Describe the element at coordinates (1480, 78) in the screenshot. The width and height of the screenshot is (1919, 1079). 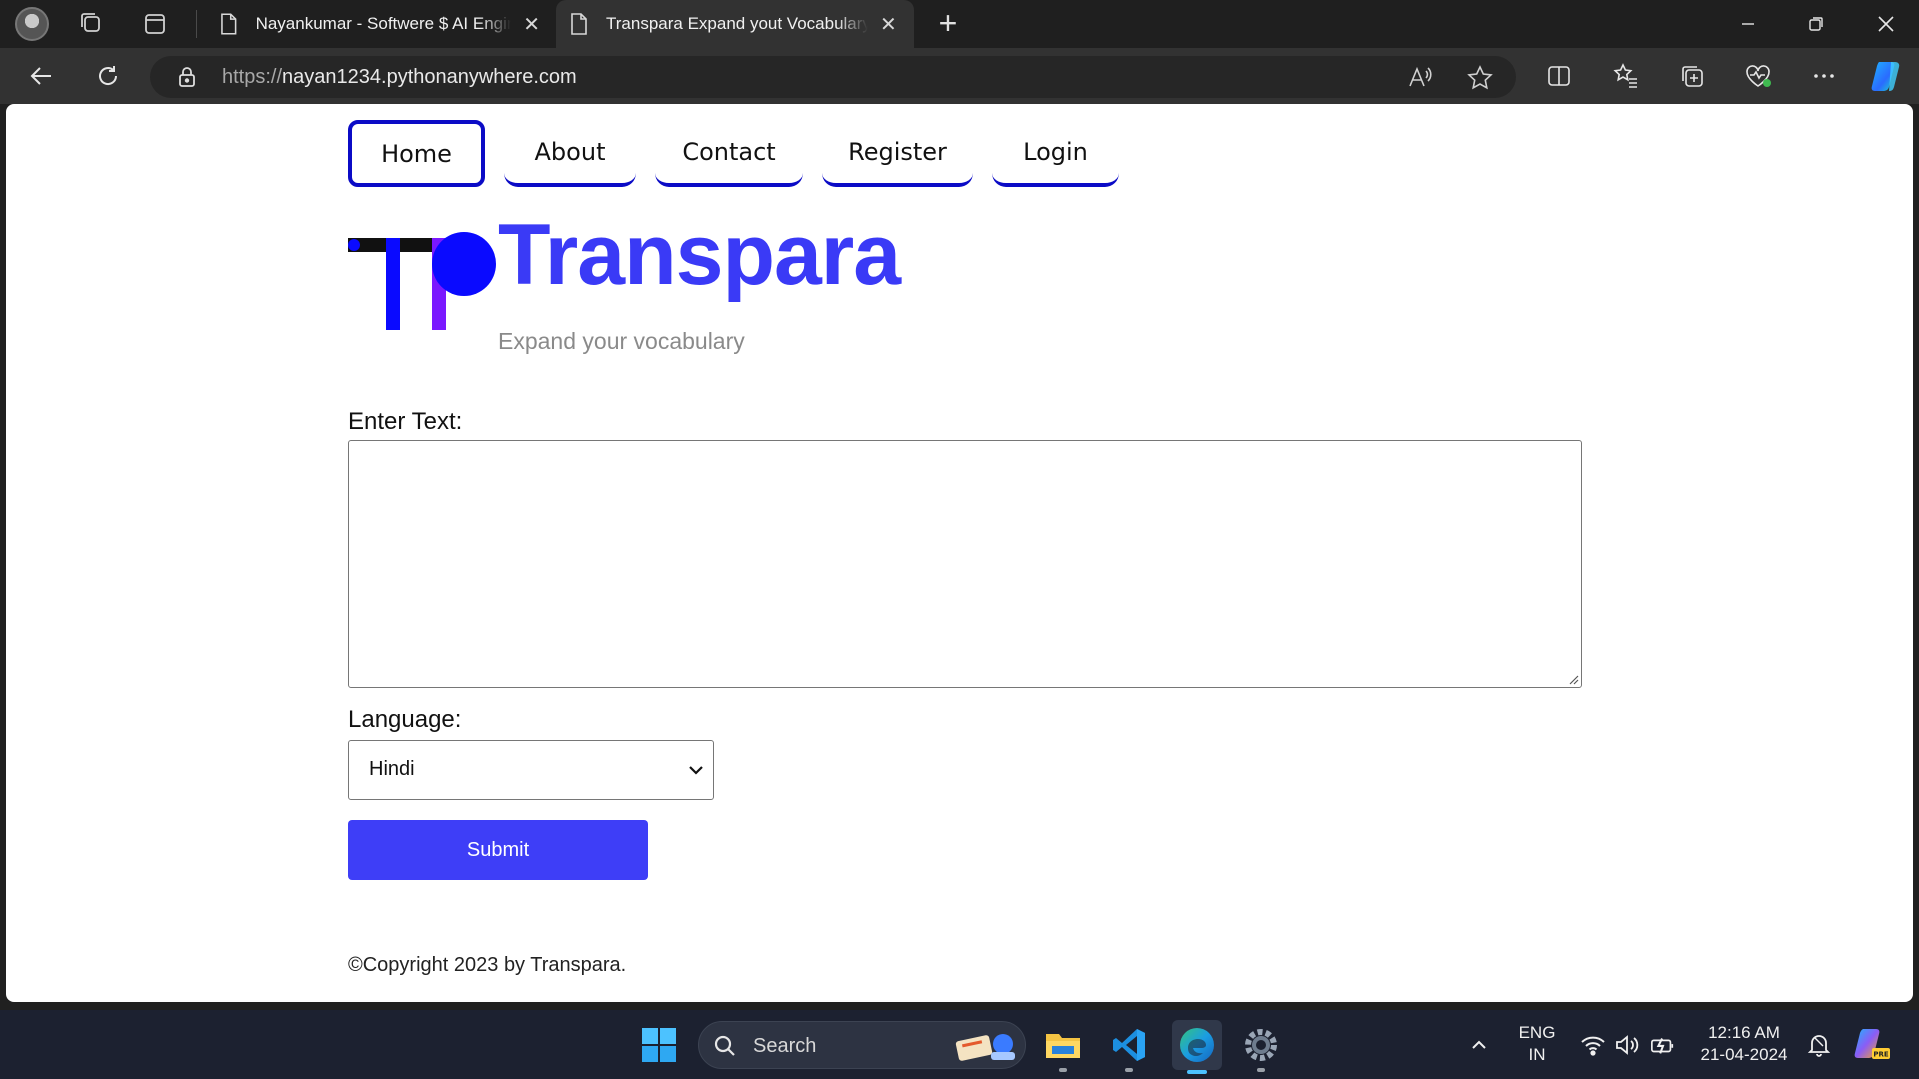
I see `favorite-star-icon` at that location.